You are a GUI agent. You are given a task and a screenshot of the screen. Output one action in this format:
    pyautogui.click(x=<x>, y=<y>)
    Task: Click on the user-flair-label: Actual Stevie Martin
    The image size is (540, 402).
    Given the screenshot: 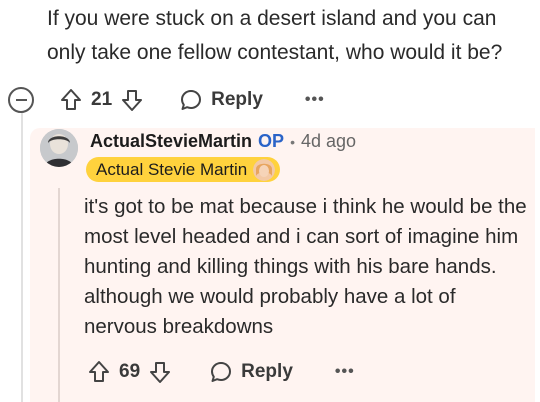 What is the action you would take?
    pyautogui.click(x=172, y=169)
    